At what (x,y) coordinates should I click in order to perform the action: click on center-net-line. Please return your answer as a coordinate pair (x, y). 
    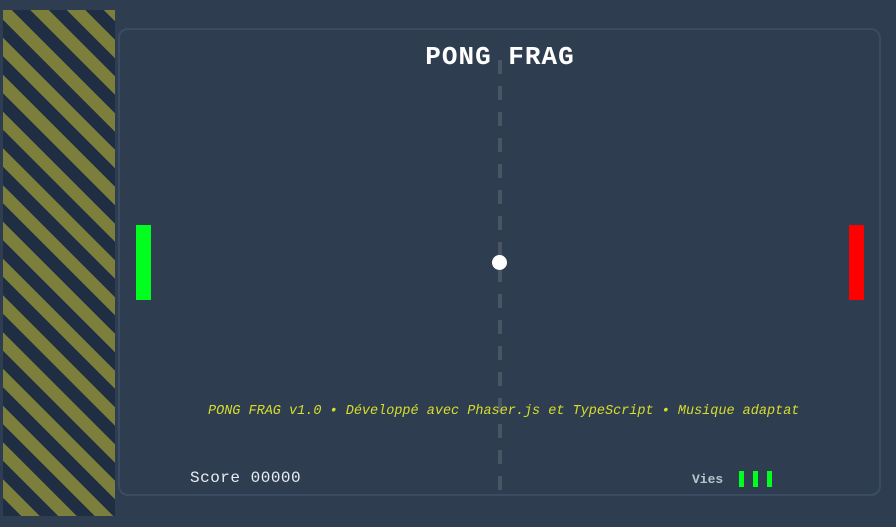
    Looking at the image, I should click on (500, 277).